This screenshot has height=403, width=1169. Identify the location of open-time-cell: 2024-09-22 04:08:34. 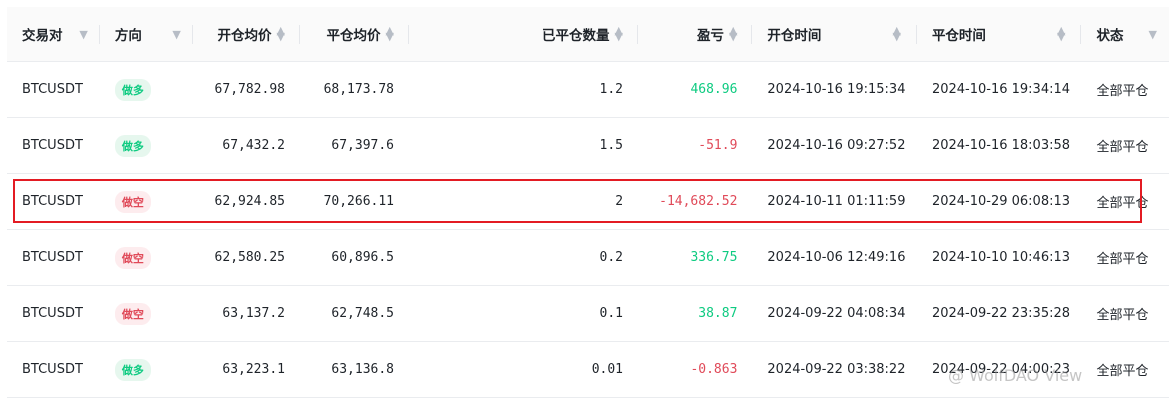
(834, 313).